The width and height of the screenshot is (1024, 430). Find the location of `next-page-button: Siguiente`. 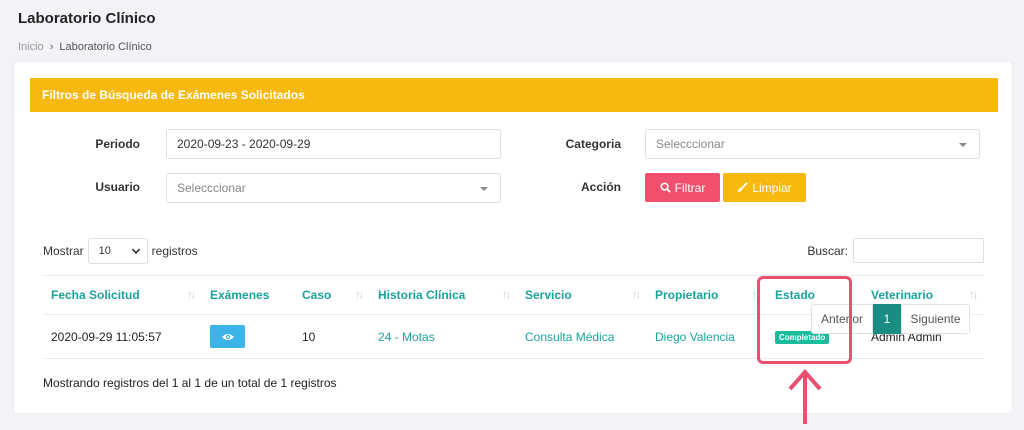

next-page-button: Siguiente is located at coordinates (935, 319).